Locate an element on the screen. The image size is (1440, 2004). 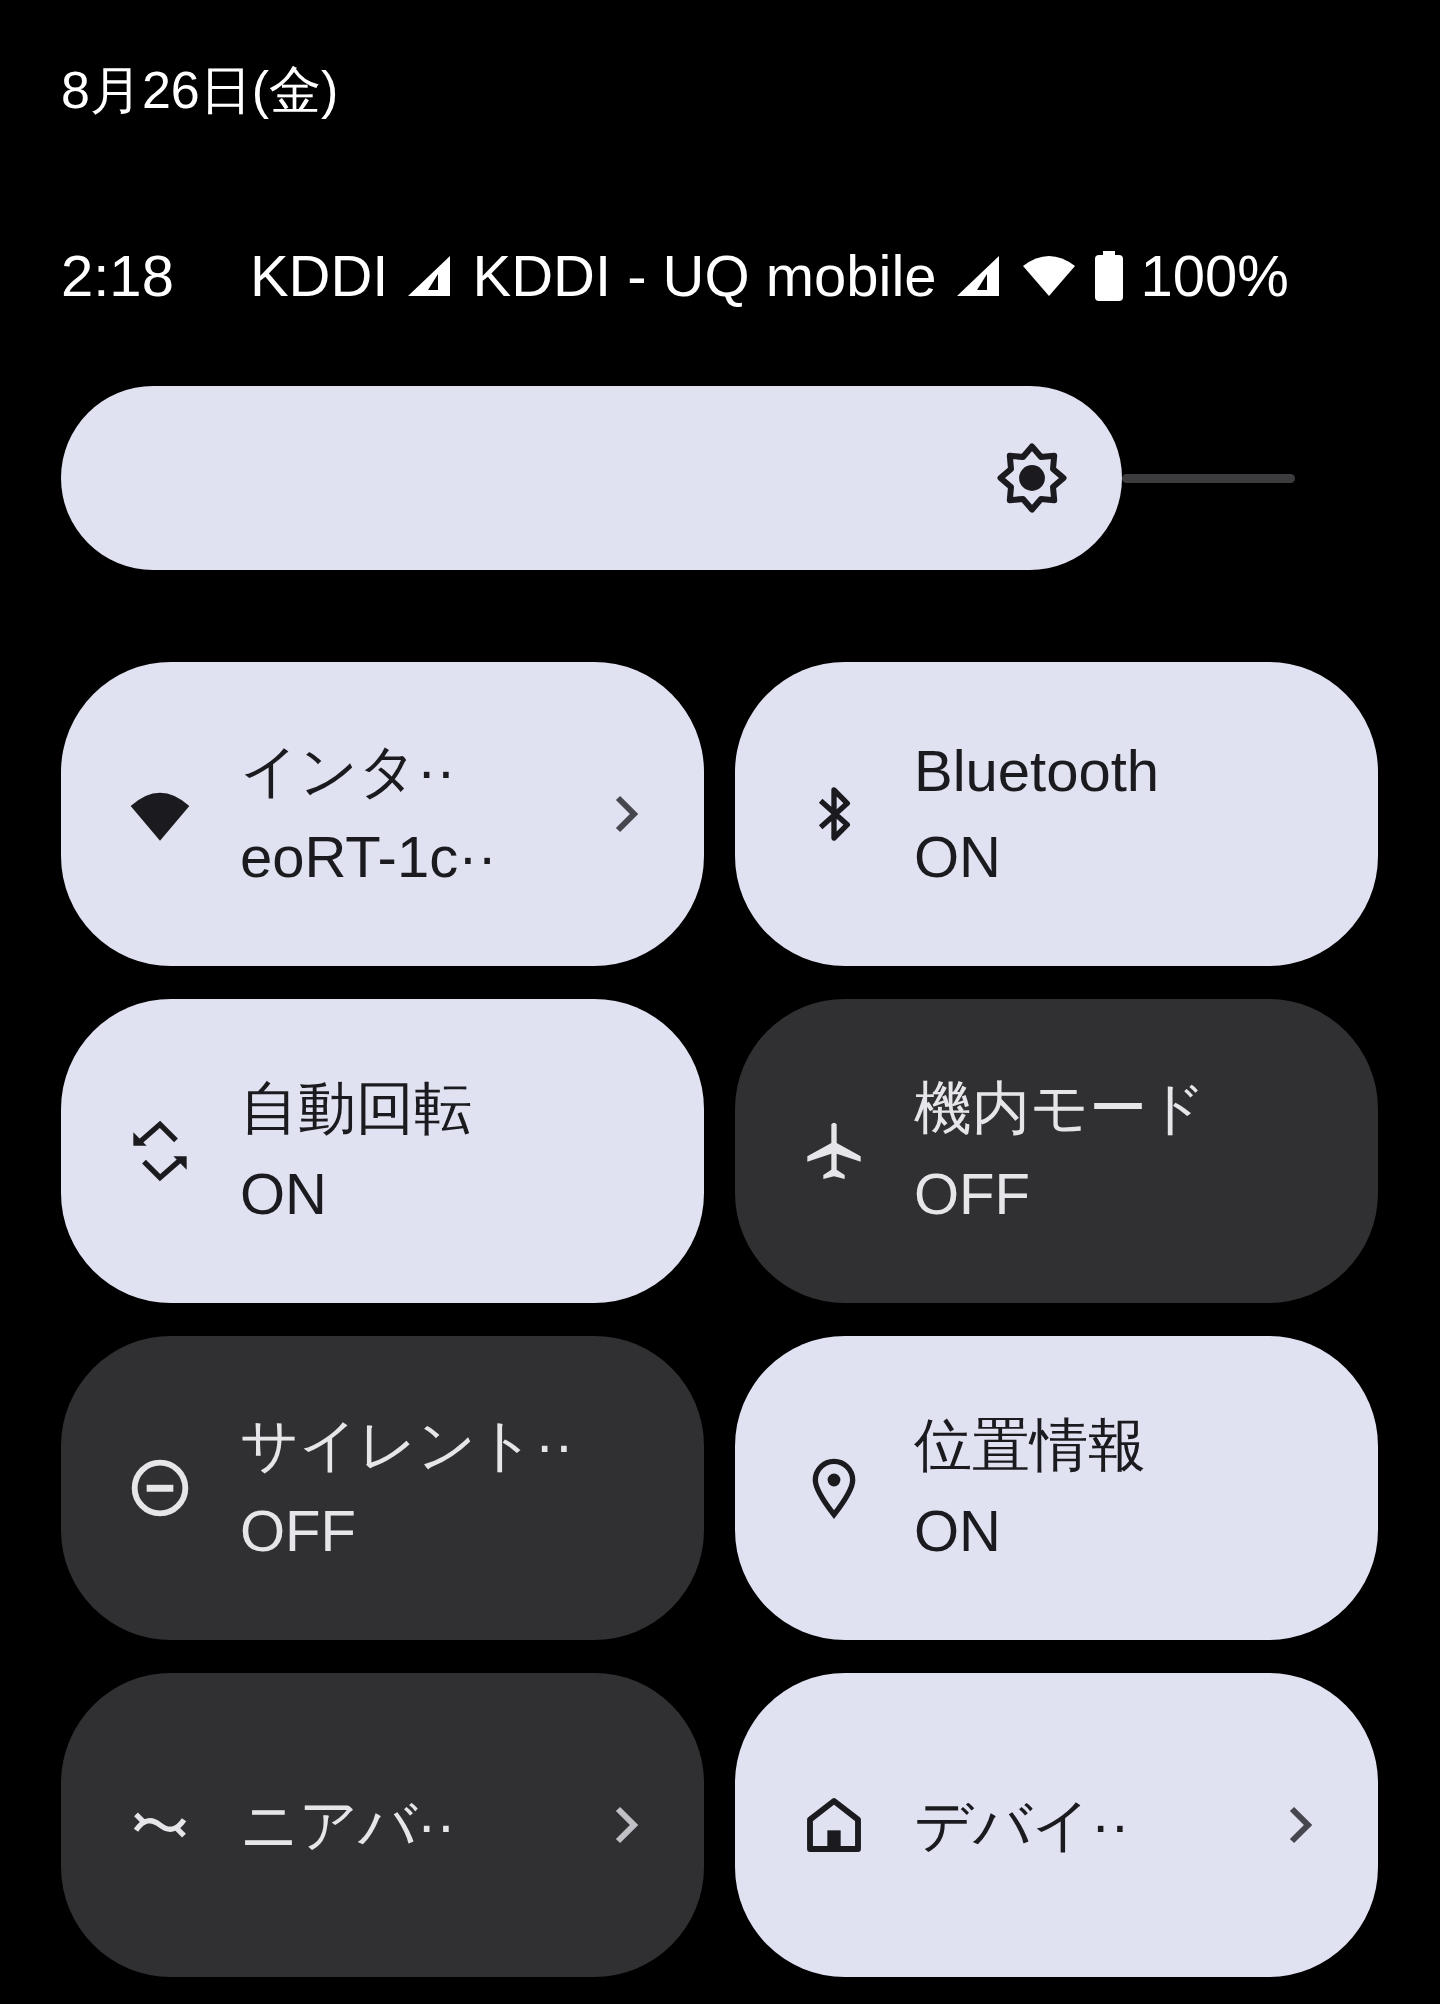
quick-settings-tile: 位置情報 ON is located at coordinates (1056, 1488).